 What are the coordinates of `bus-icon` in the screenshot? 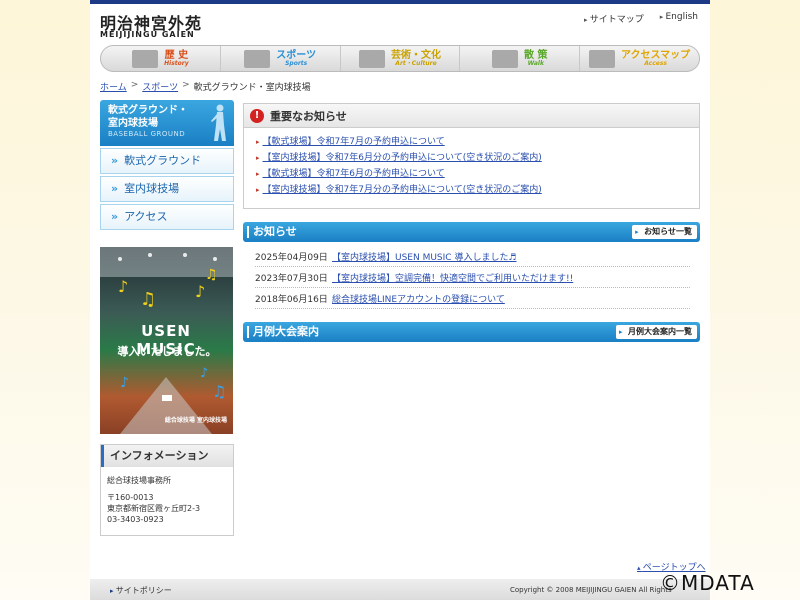 It's located at (601, 58).